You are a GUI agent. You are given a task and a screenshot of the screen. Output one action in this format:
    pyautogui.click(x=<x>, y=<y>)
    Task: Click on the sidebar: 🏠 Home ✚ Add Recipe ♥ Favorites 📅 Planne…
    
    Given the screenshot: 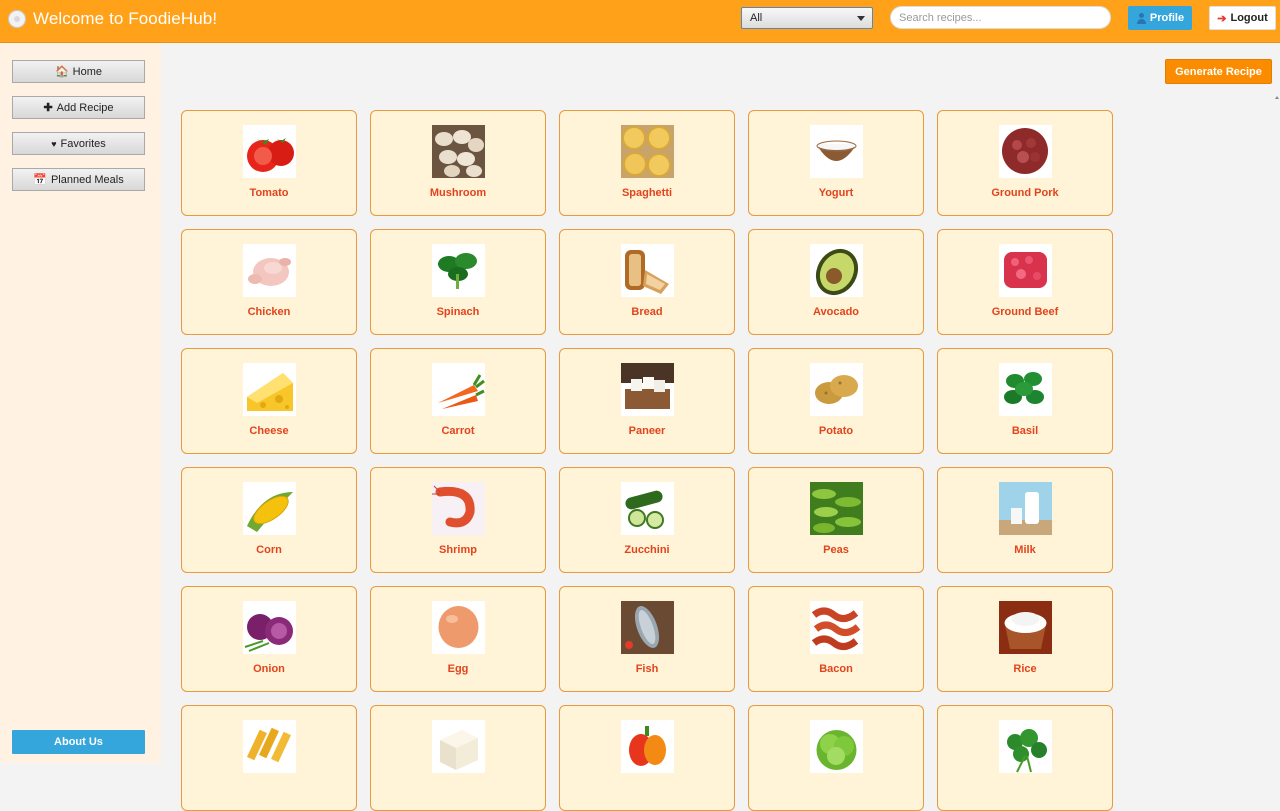 What is the action you would take?
    pyautogui.click(x=80, y=403)
    